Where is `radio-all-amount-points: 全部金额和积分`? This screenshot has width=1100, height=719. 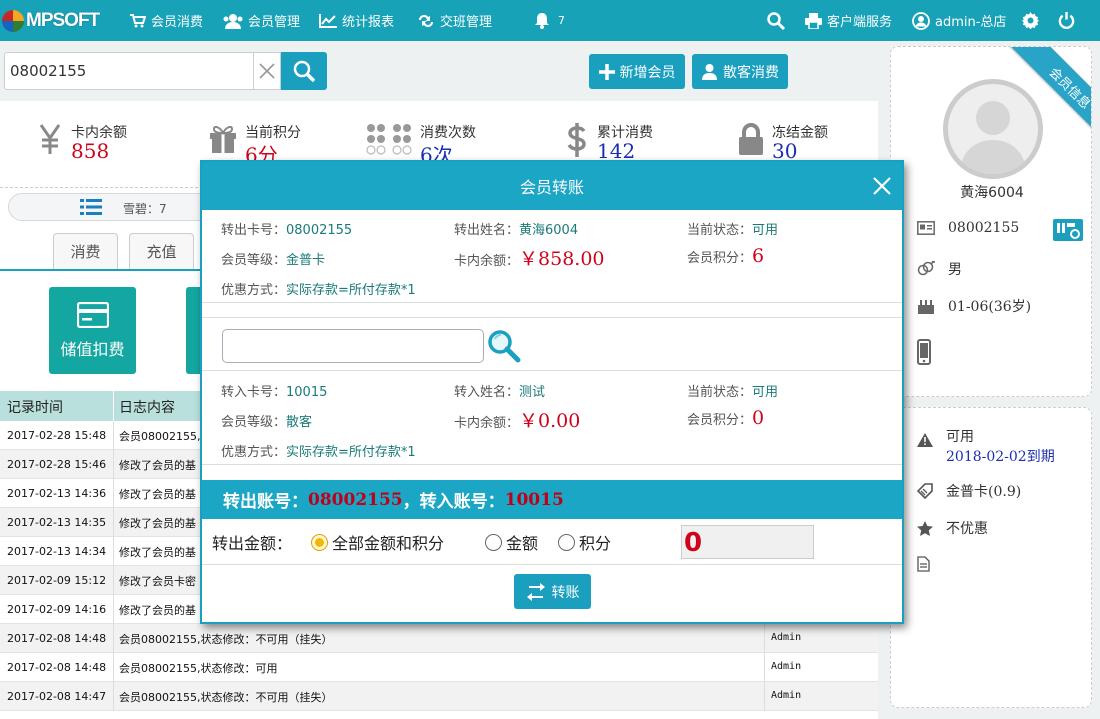 radio-all-amount-points: 全部金额和积分 is located at coordinates (377, 542).